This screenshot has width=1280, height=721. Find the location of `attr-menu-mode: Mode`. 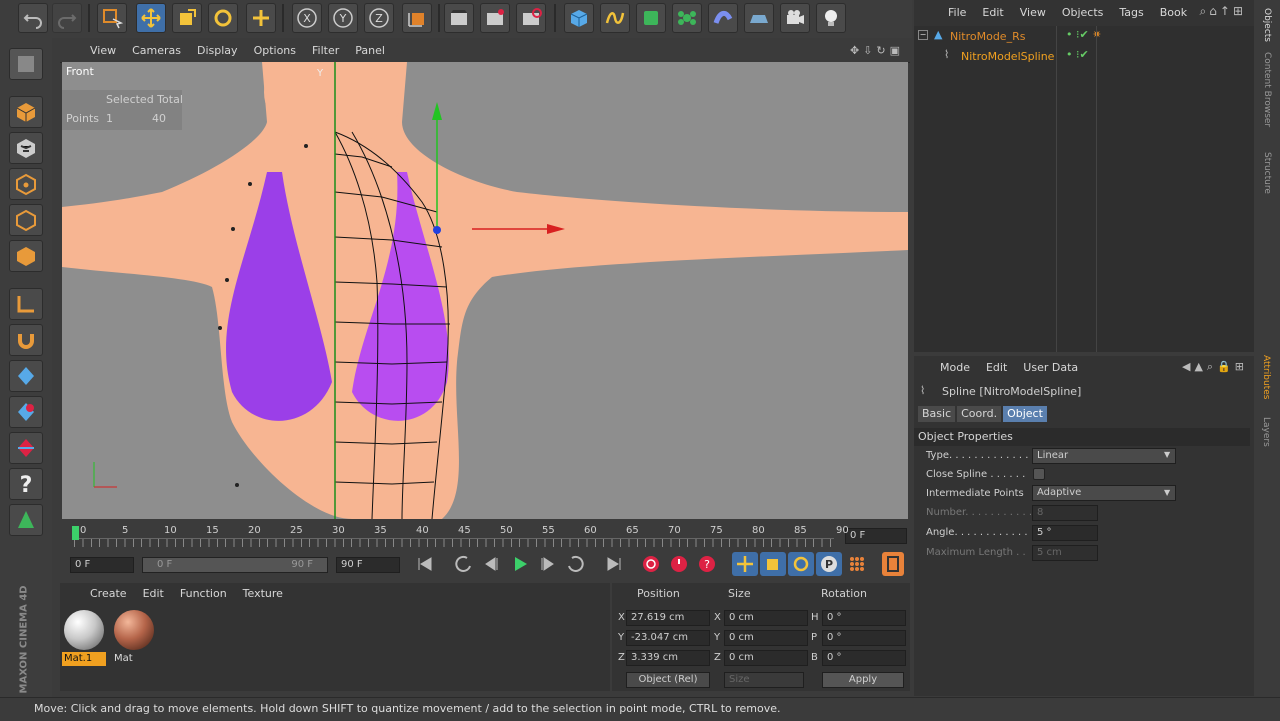

attr-menu-mode: Mode is located at coordinates (955, 368).